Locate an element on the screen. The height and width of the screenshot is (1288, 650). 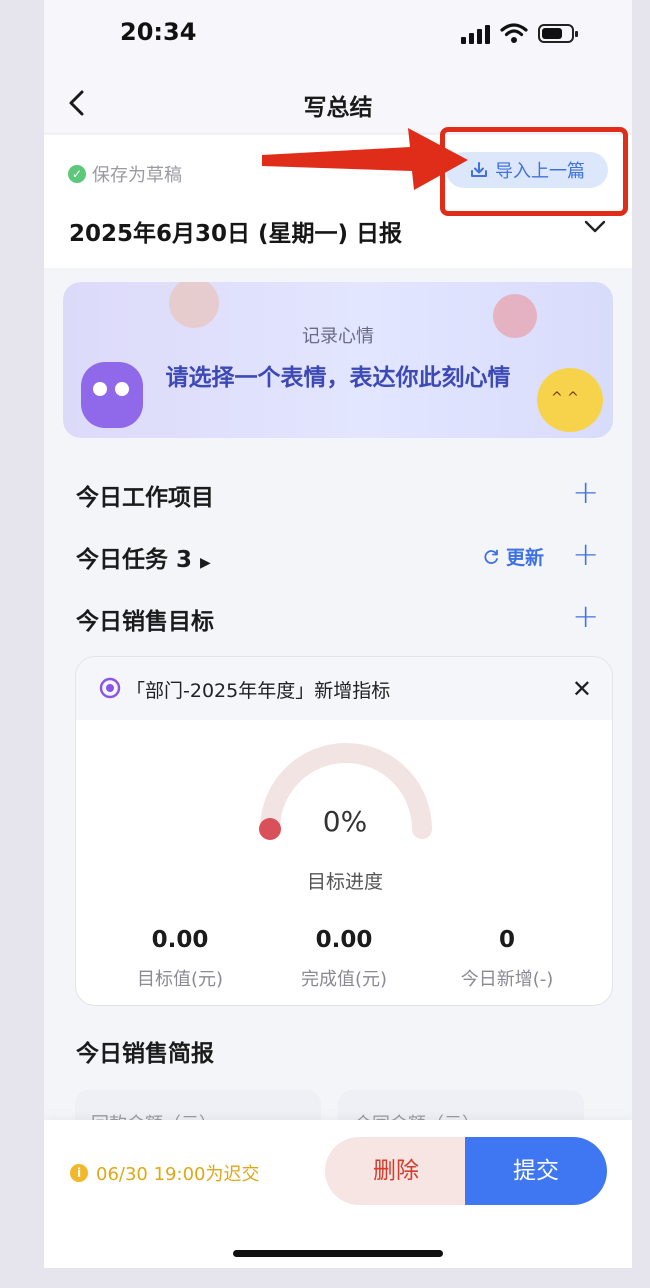
battery-icon is located at coordinates (558, 33).